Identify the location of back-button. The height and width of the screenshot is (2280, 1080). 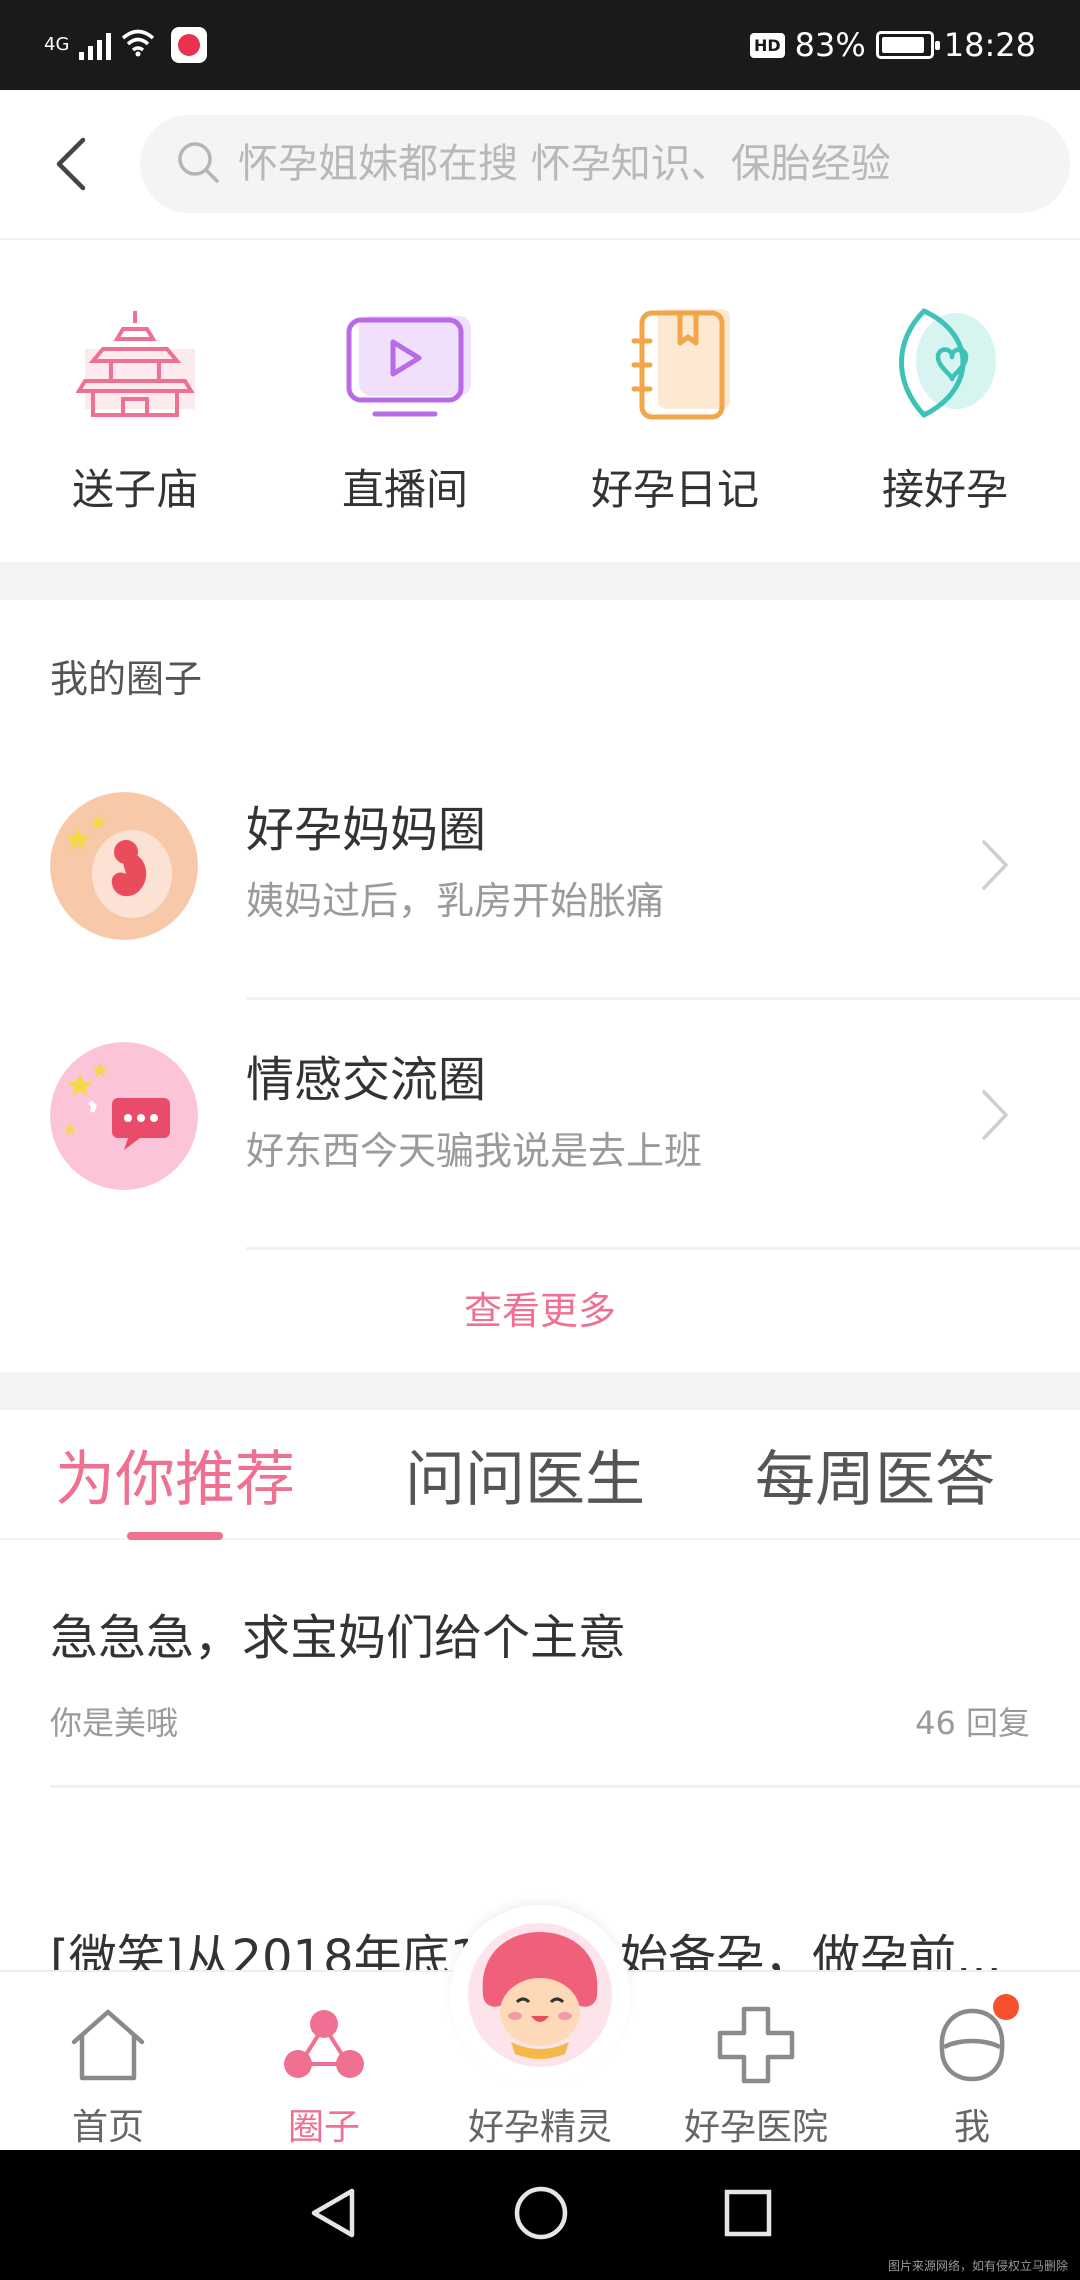
(70, 164).